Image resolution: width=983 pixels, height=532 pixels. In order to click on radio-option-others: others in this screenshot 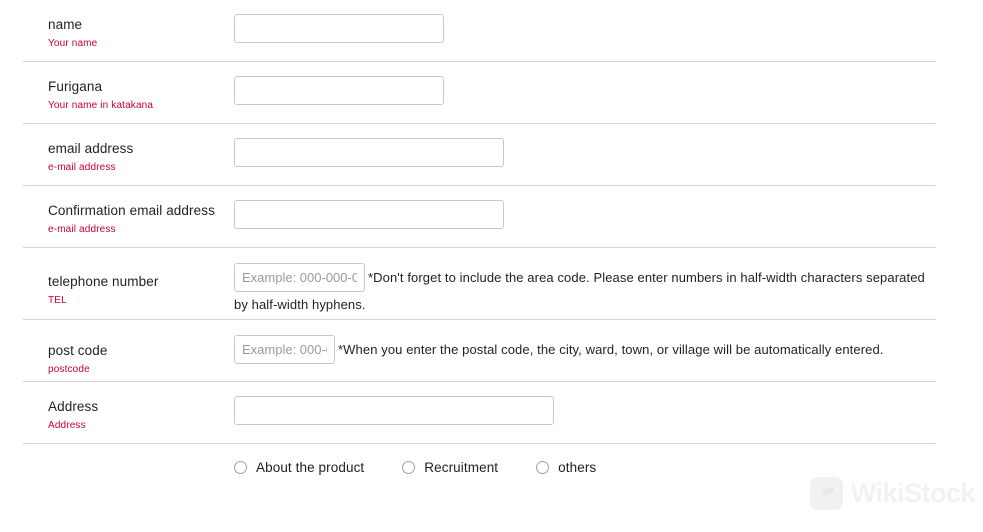, I will do `click(566, 467)`.